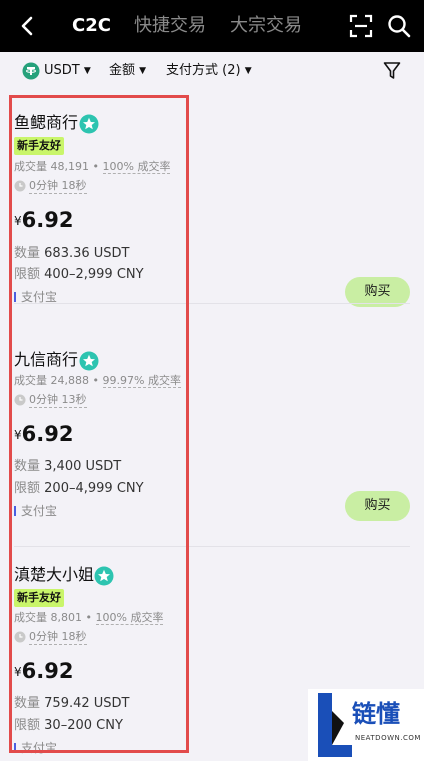 This screenshot has height=761, width=424. I want to click on watermark-subtext: NEATDOWN.COM, so click(388, 738).